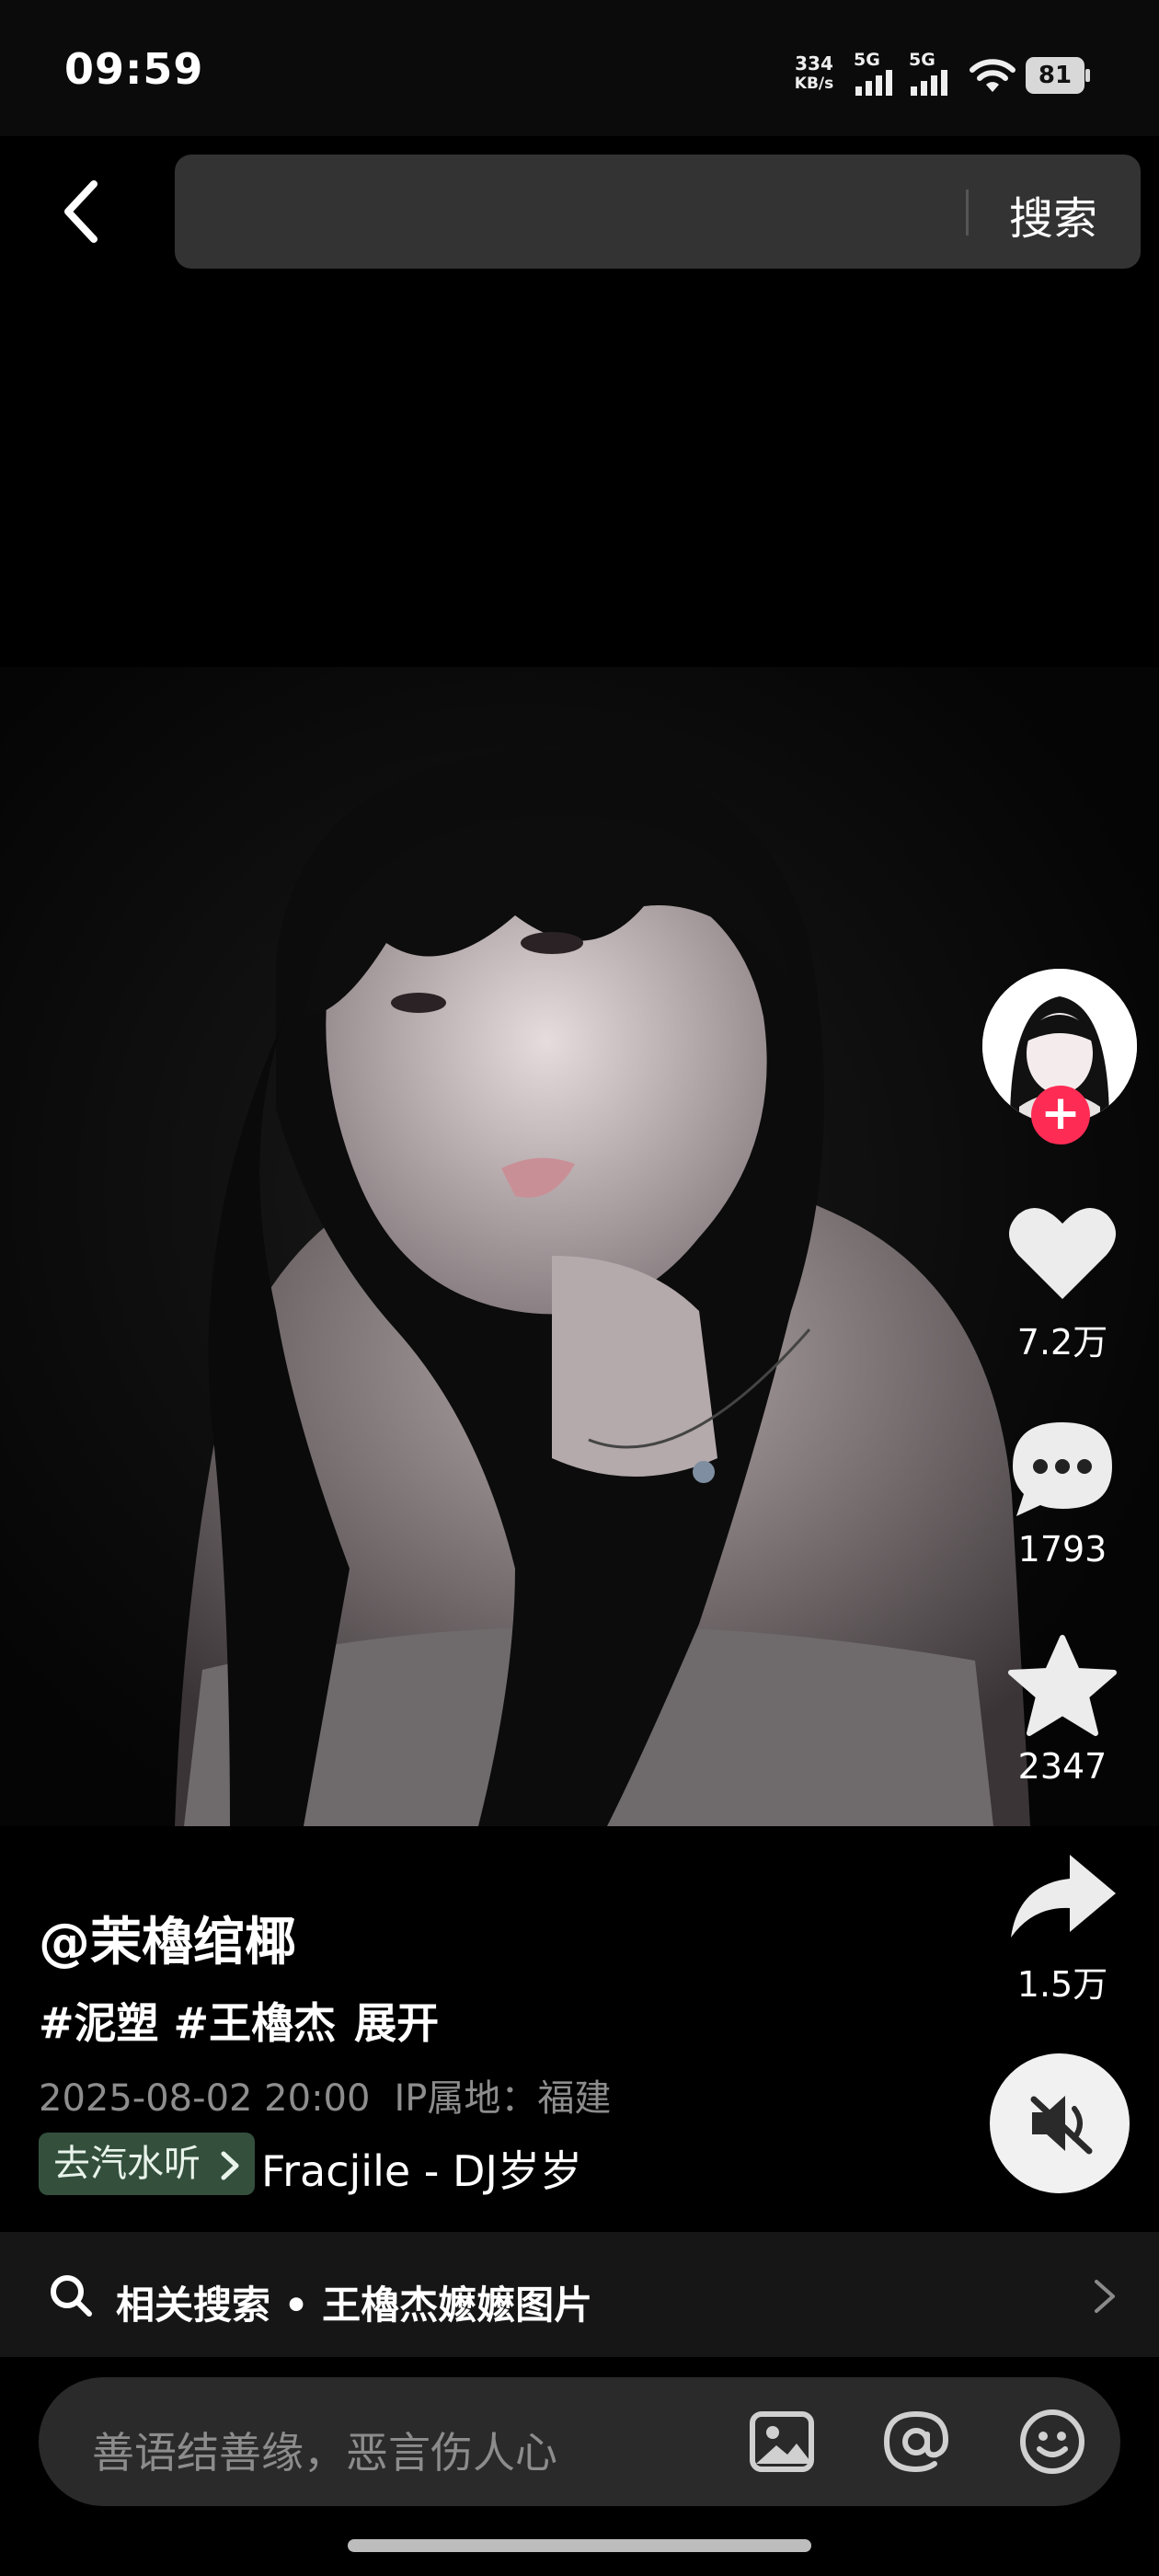  Describe the element at coordinates (71, 2296) in the screenshot. I see `search-icon` at that location.